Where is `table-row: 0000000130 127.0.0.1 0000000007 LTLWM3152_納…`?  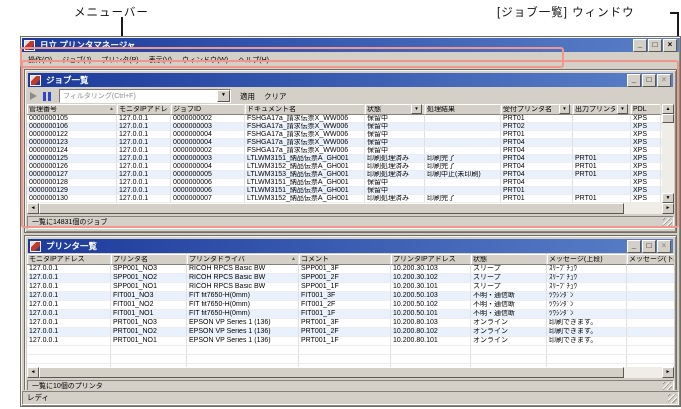 table-row: 0000000130 127.0.0.1 0000000007 LTLWM3152_納… is located at coordinates (344, 199).